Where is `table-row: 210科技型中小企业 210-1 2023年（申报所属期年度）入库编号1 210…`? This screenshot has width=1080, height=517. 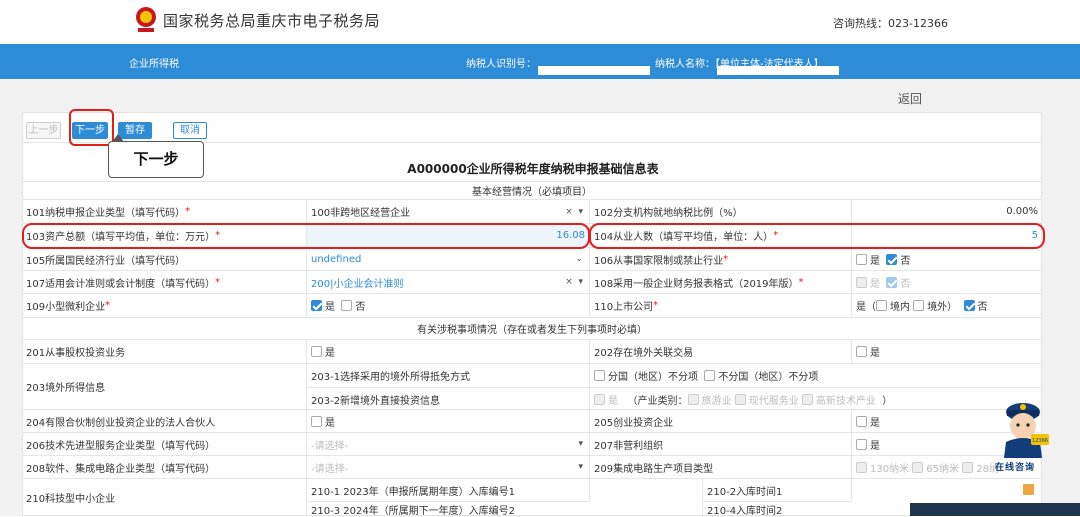 table-row: 210科技型中小企业 210-1 2023年（申报所属期年度）入库编号1 210… is located at coordinates (532, 497).